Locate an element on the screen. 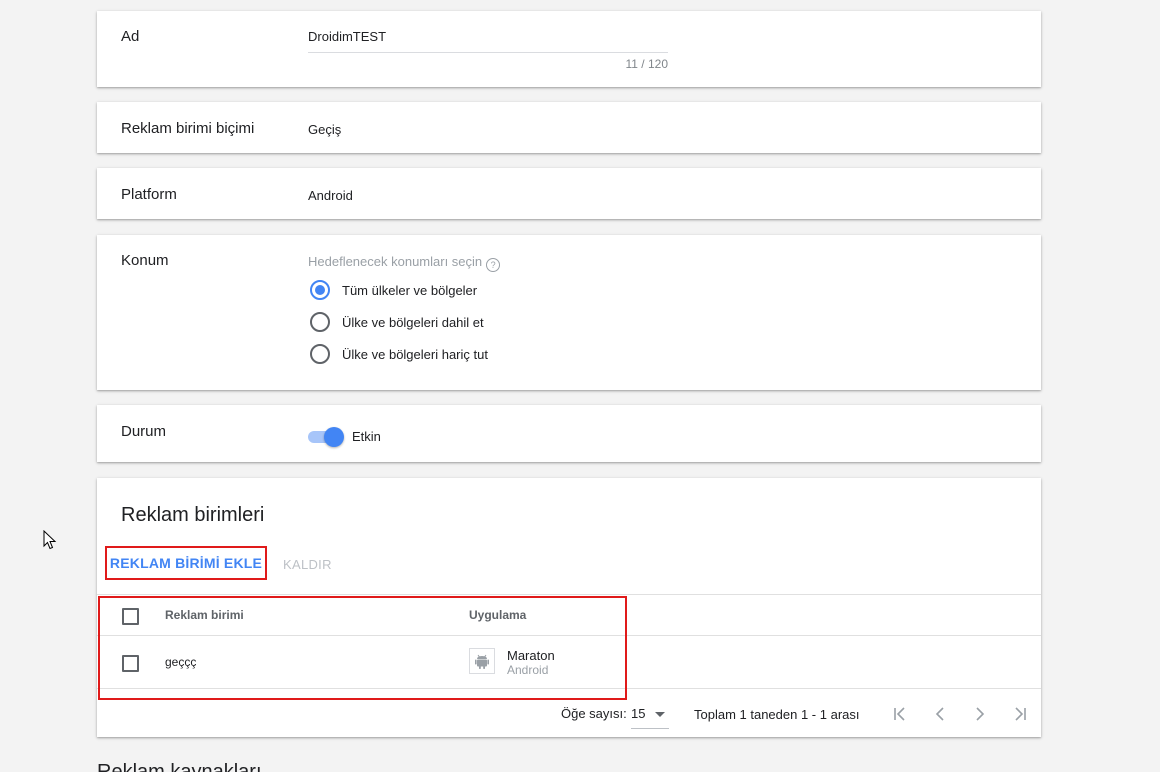  name-input: DroidimTEST is located at coordinates (347, 36).